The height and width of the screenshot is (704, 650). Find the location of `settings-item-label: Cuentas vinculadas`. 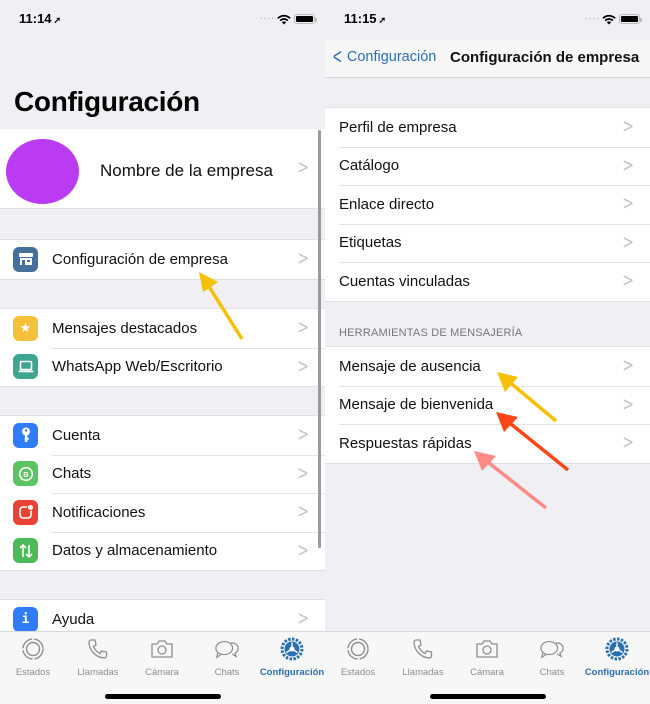

settings-item-label: Cuentas vinculadas is located at coordinates (404, 281).